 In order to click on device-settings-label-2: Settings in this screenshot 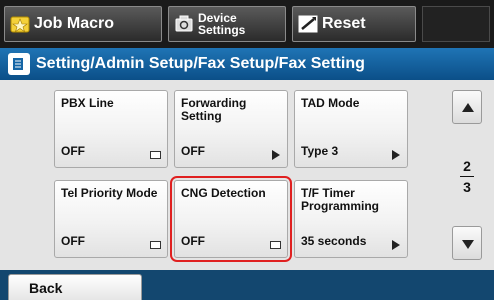, I will do `click(222, 30)`.